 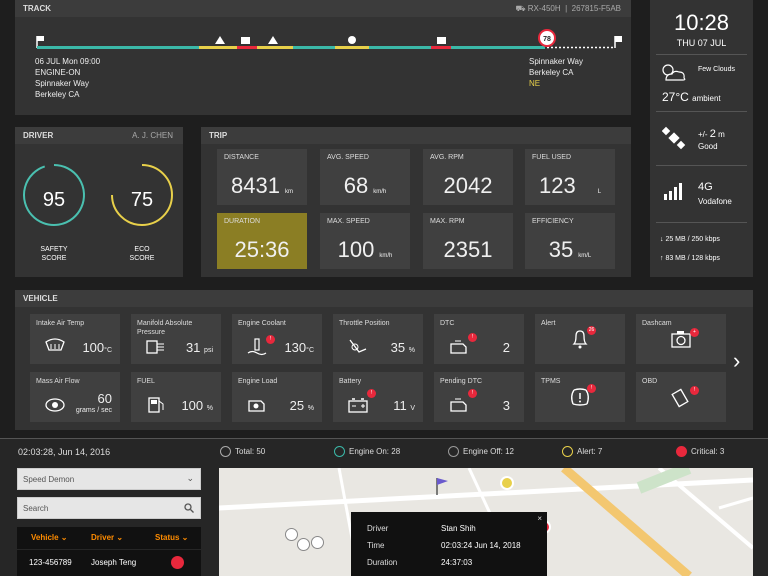 What do you see at coordinates (55, 344) in the screenshot?
I see `air-vent-icon` at bounding box center [55, 344].